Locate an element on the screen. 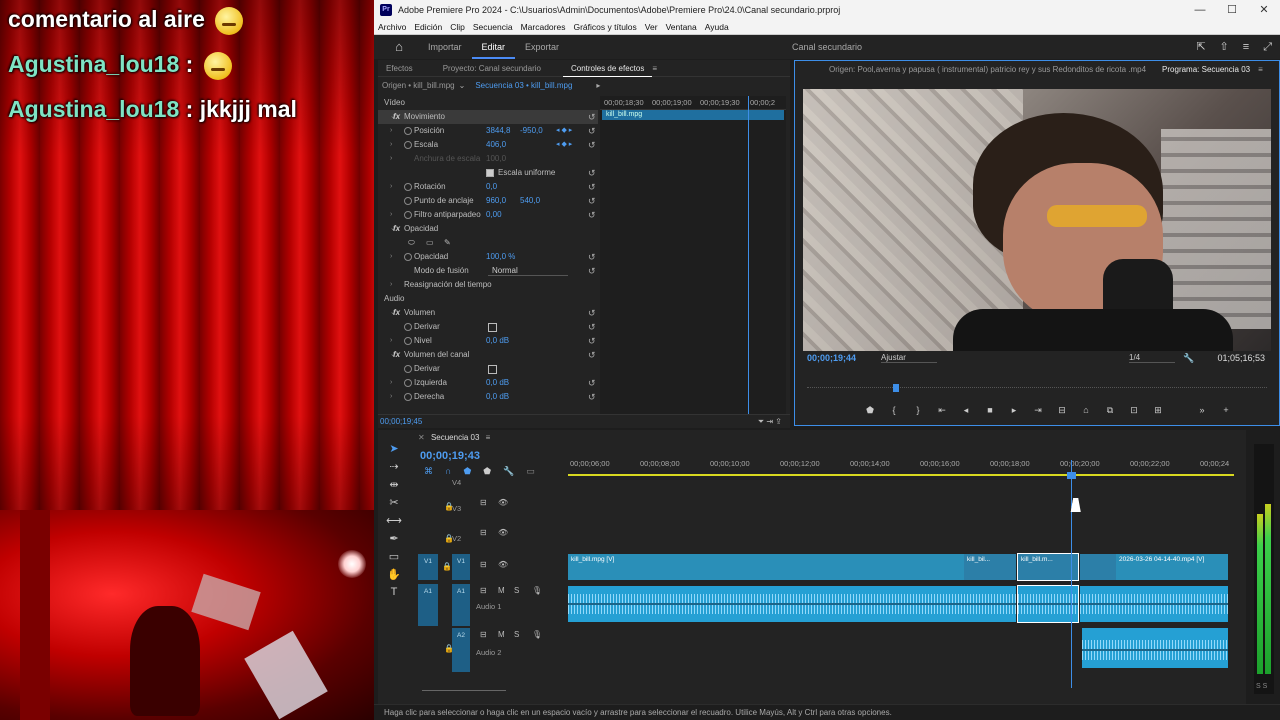 The height and width of the screenshot is (720, 1280). mark-in-icon: { is located at coordinates (894, 412).